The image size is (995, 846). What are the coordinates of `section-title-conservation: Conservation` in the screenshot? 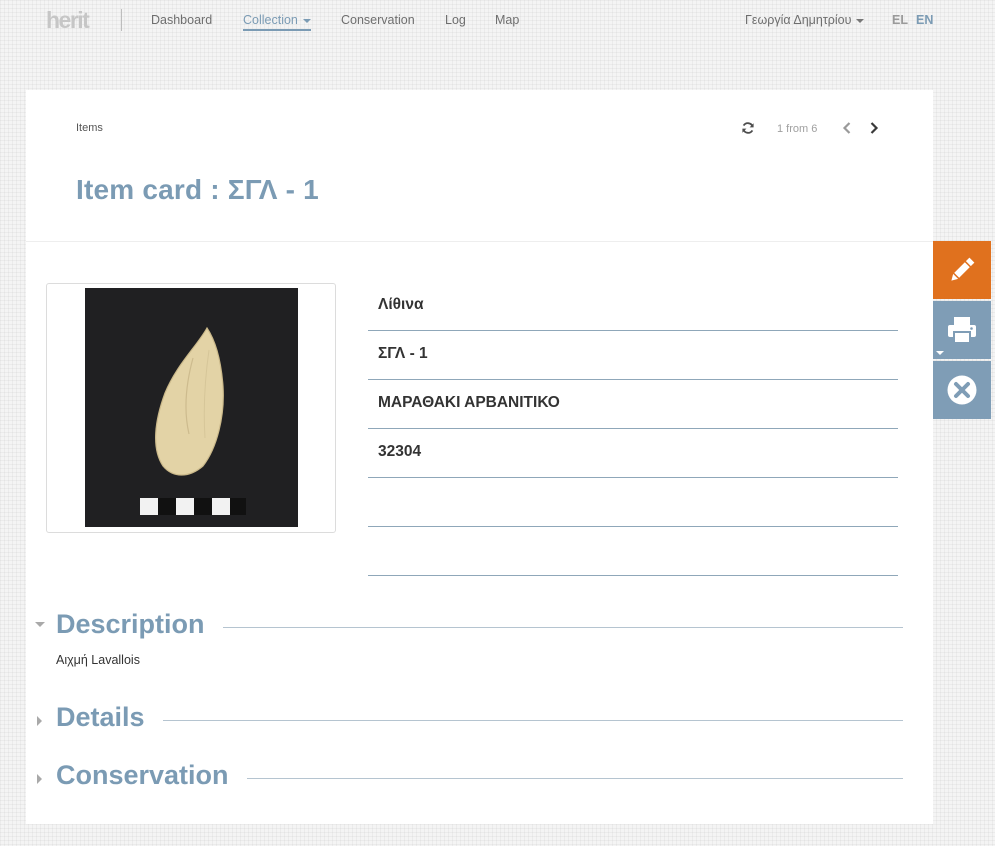 It's located at (151, 775).